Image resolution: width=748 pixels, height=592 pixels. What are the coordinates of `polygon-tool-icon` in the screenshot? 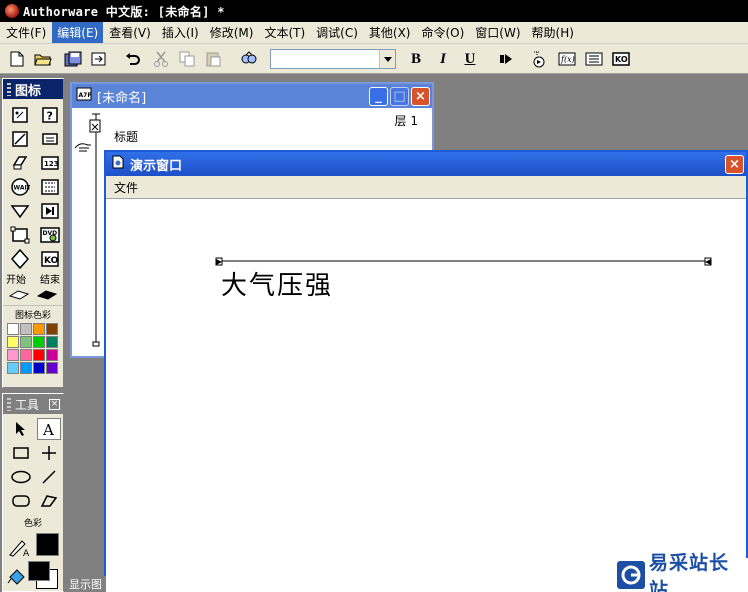 It's located at (49, 501).